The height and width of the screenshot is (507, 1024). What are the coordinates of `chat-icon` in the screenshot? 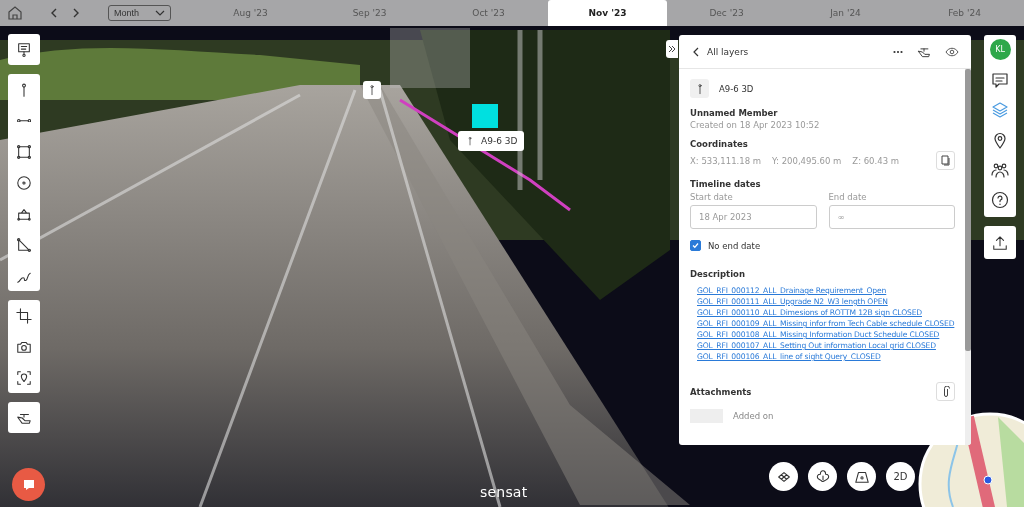 It's located at (28, 484).